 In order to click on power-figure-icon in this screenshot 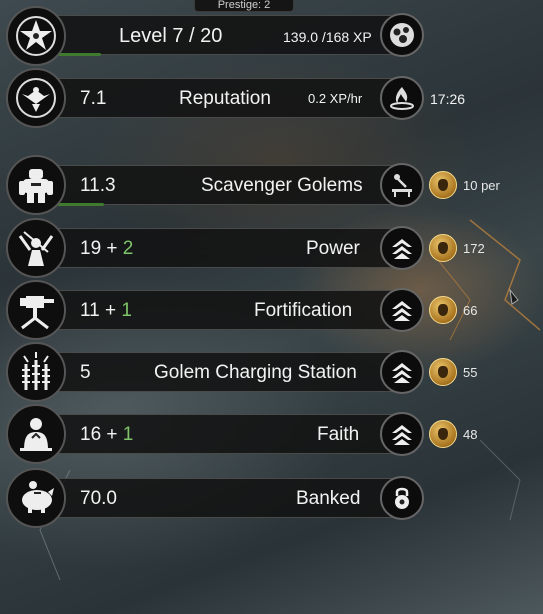, I will do `click(36, 248)`.